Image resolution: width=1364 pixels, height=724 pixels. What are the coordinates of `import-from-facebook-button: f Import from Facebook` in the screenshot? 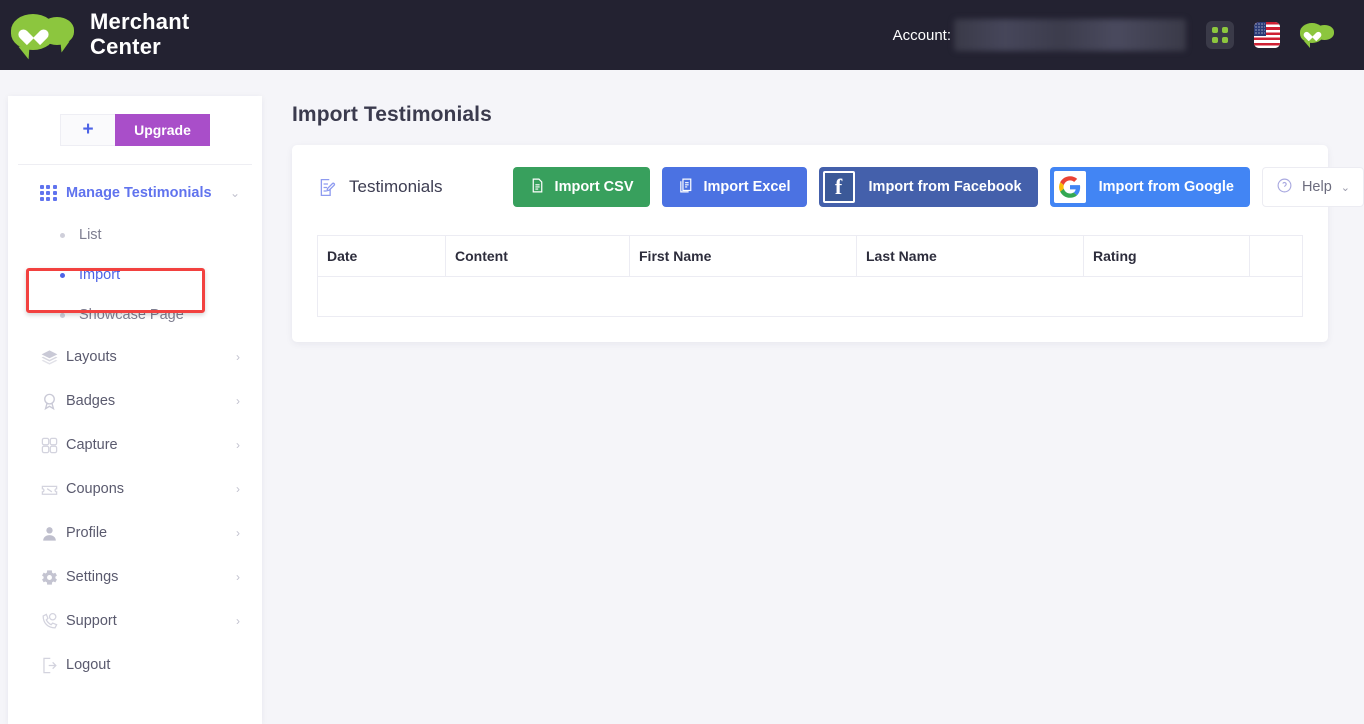 It's located at (928, 187).